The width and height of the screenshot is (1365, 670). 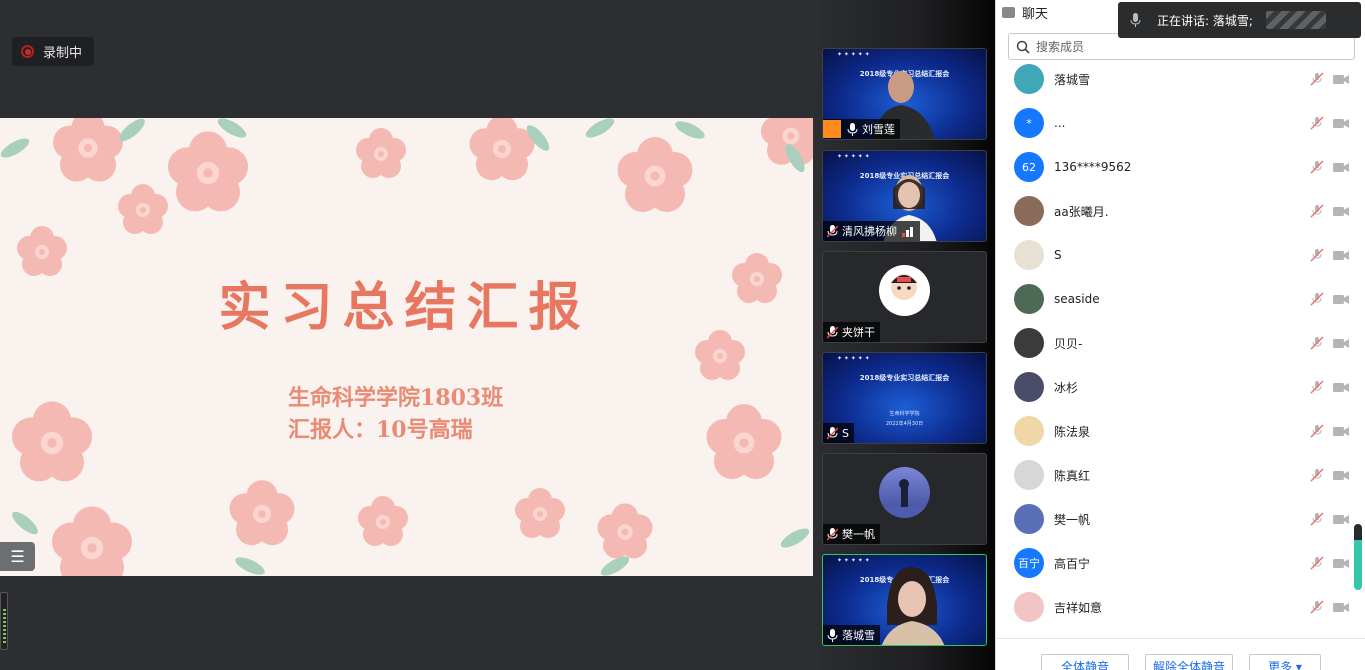 What do you see at coordinates (1174, 211) in the screenshot?
I see `member-row: aa张曦月.` at bounding box center [1174, 211].